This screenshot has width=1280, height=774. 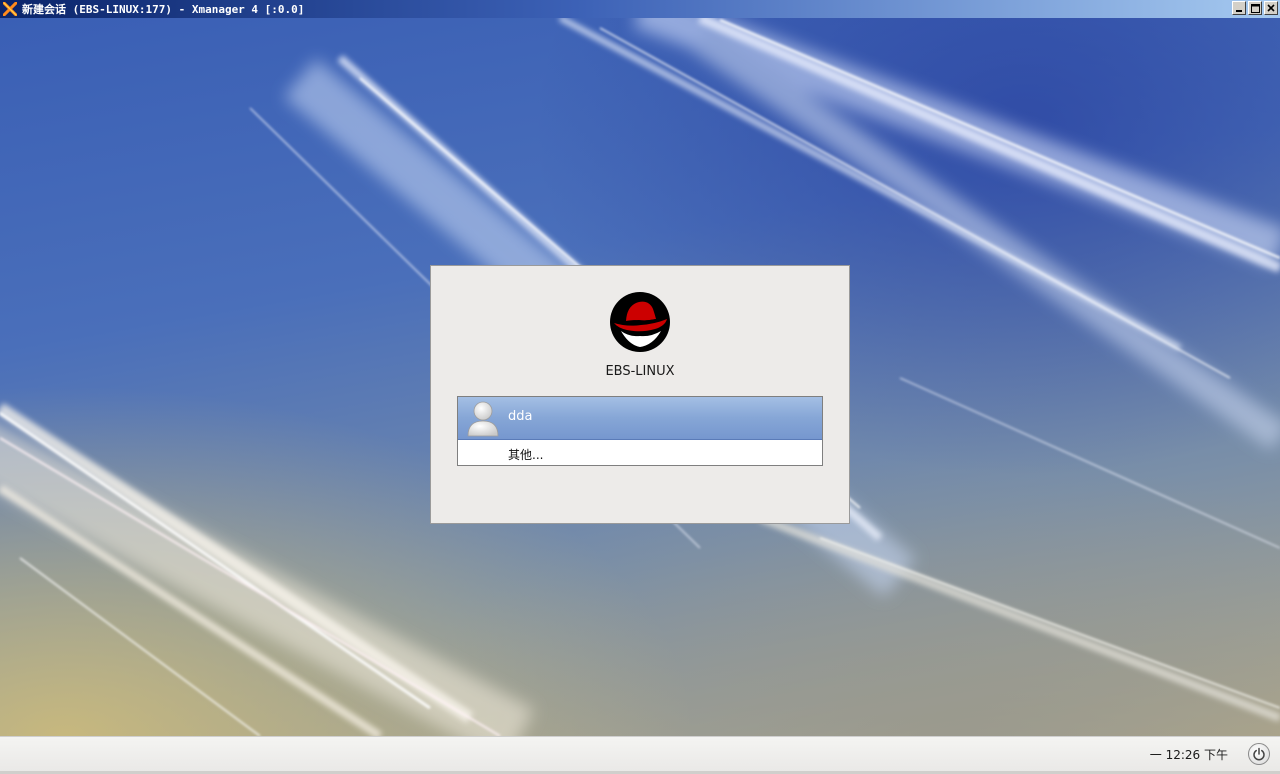 I want to click on maximize-icon, so click(x=1255, y=8).